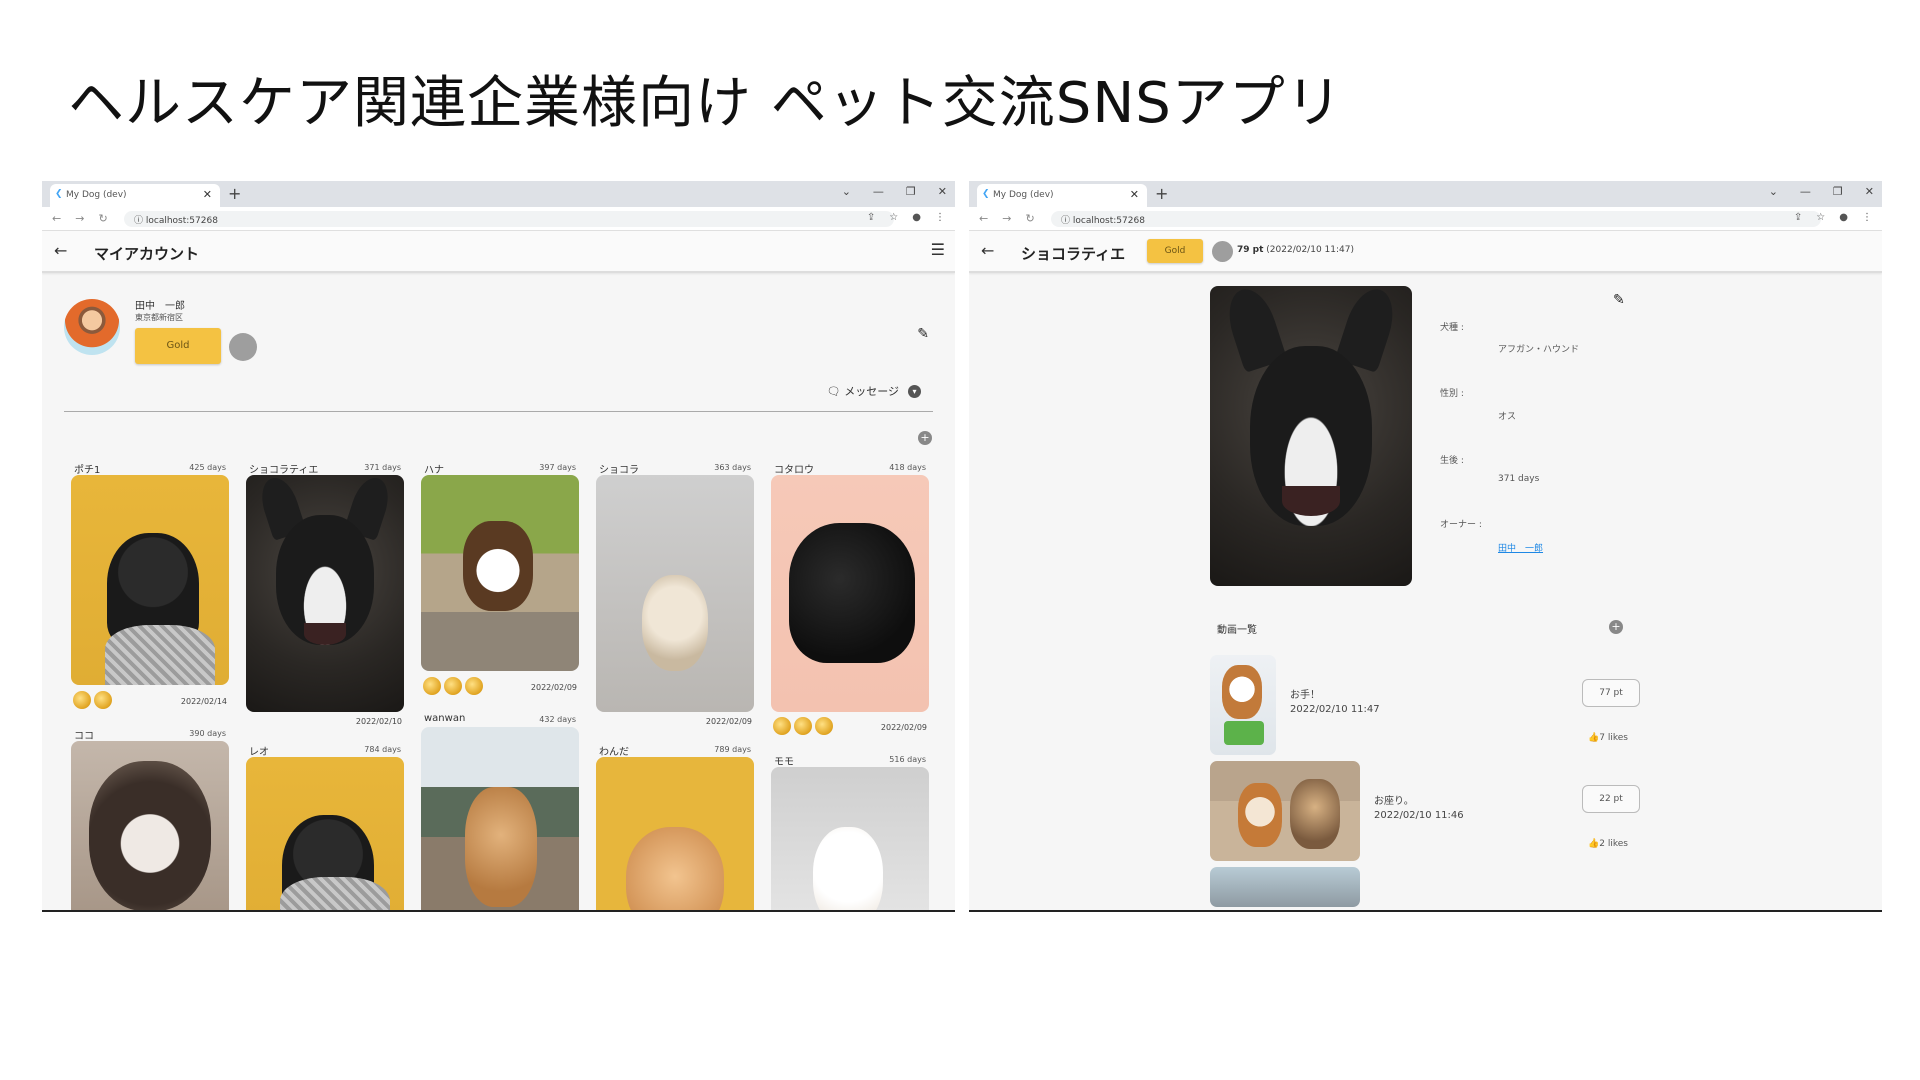  Describe the element at coordinates (557, 719) in the screenshot. I see `dog-age-days: 432 days` at that location.